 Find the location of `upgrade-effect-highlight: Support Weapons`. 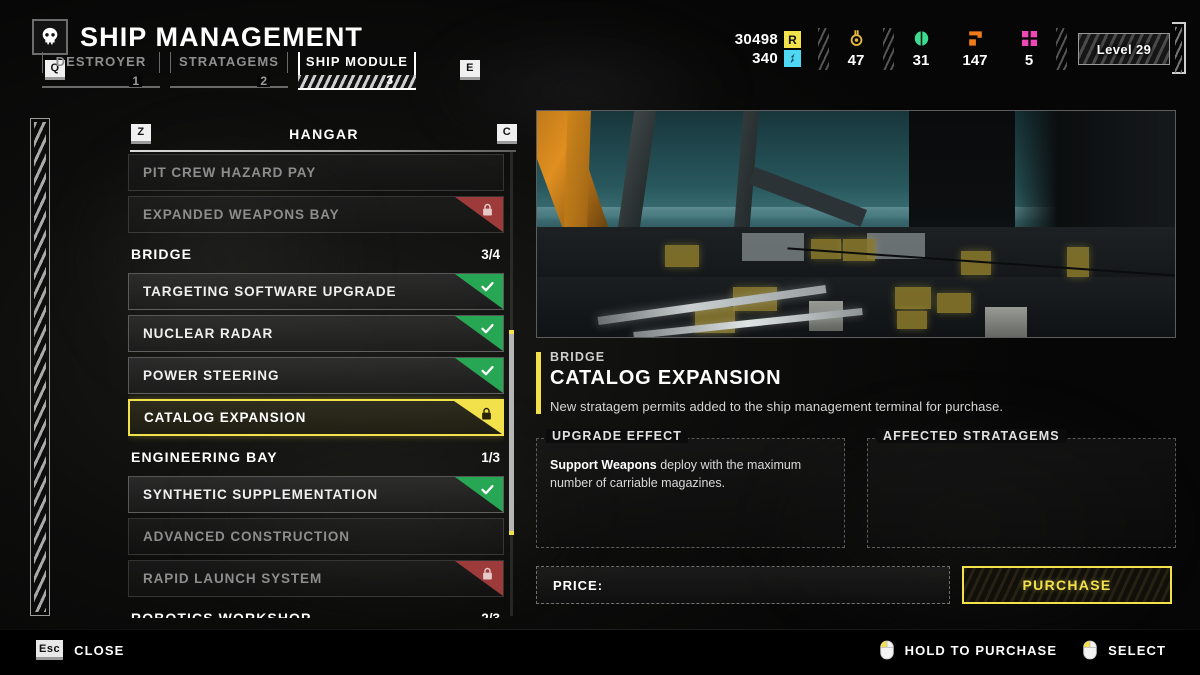

upgrade-effect-highlight: Support Weapons is located at coordinates (603, 465).